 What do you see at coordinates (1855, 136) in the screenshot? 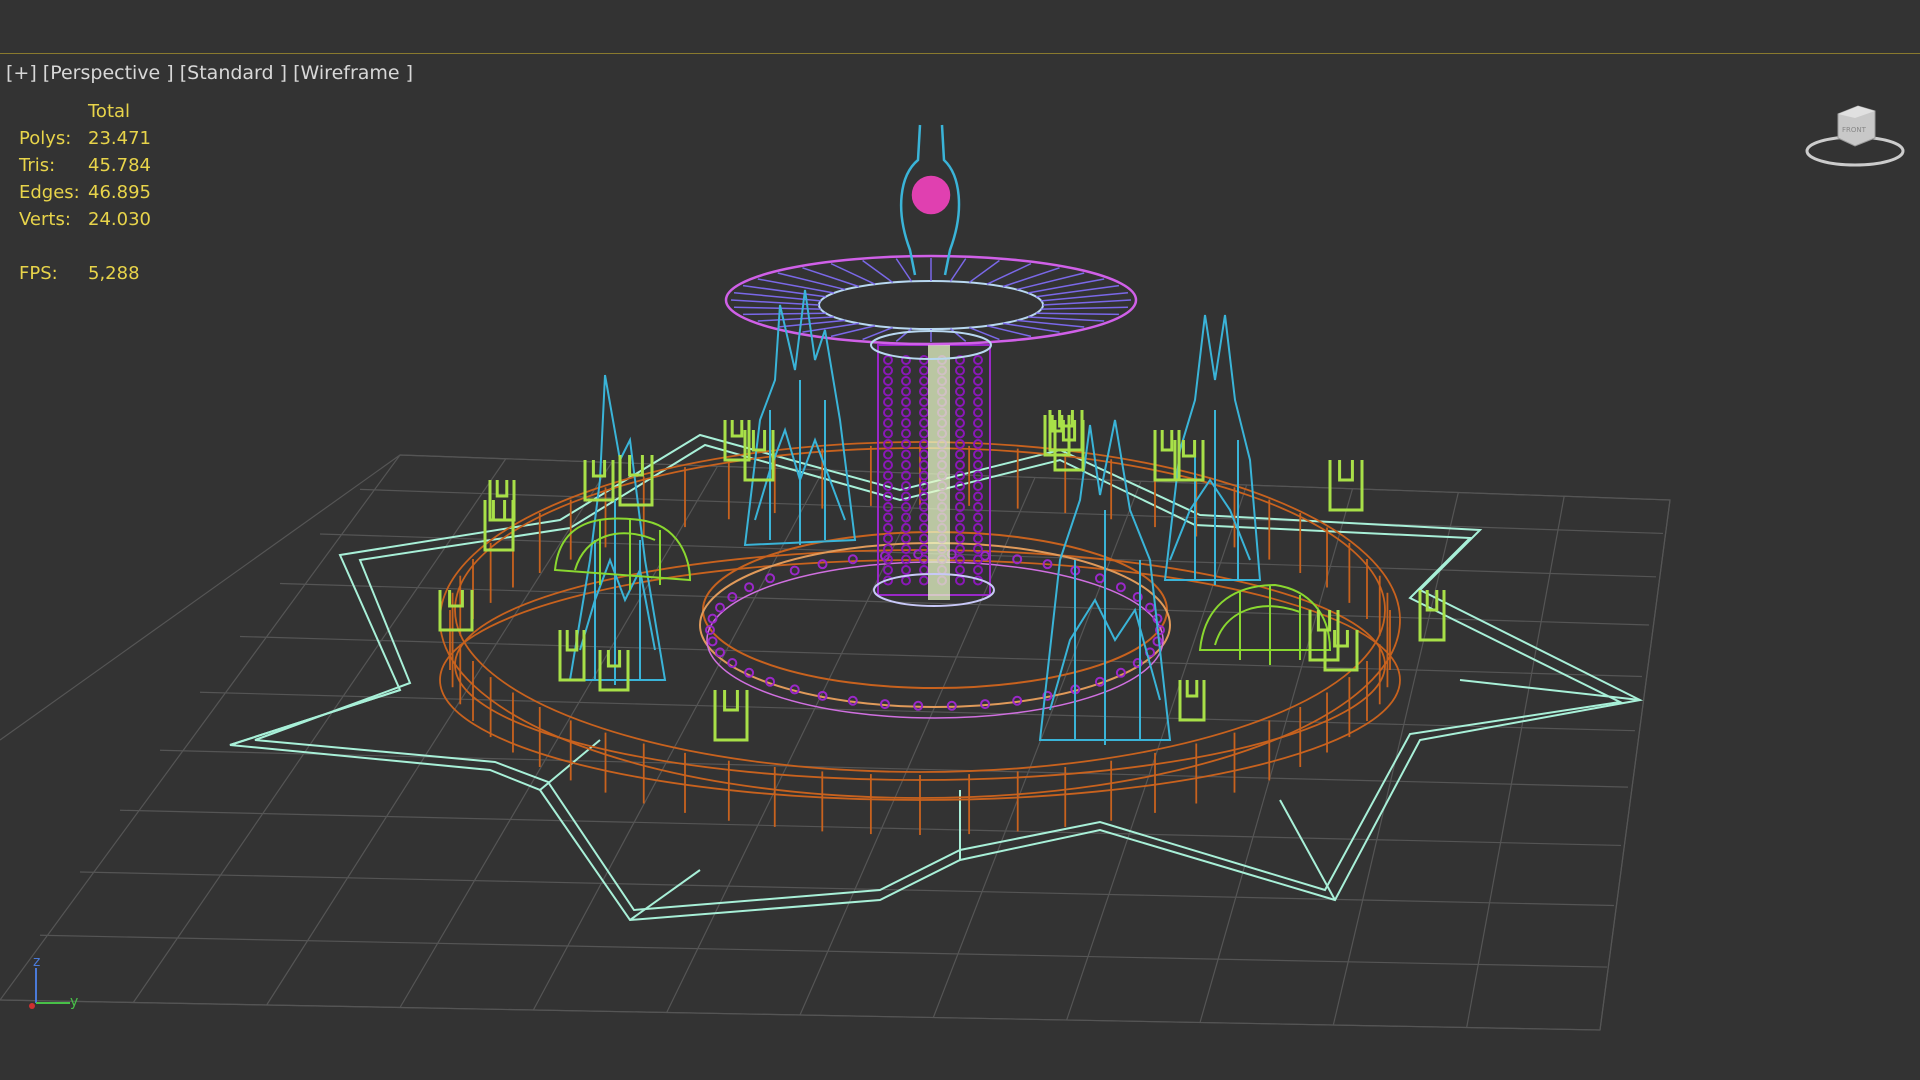
I see `viewcube-icon: FRONT` at bounding box center [1855, 136].